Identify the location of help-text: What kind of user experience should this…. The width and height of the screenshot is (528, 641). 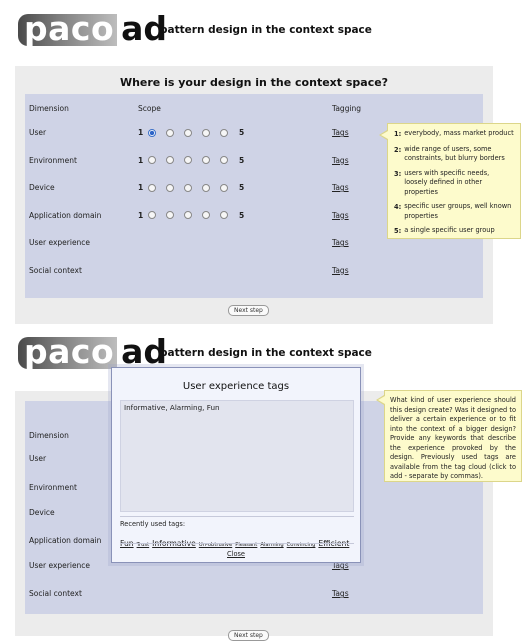
(453, 438).